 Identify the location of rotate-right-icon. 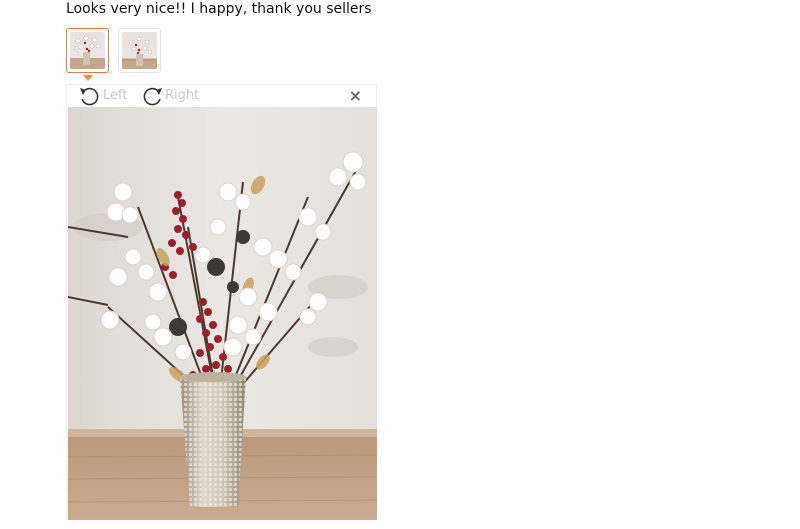
(152, 96).